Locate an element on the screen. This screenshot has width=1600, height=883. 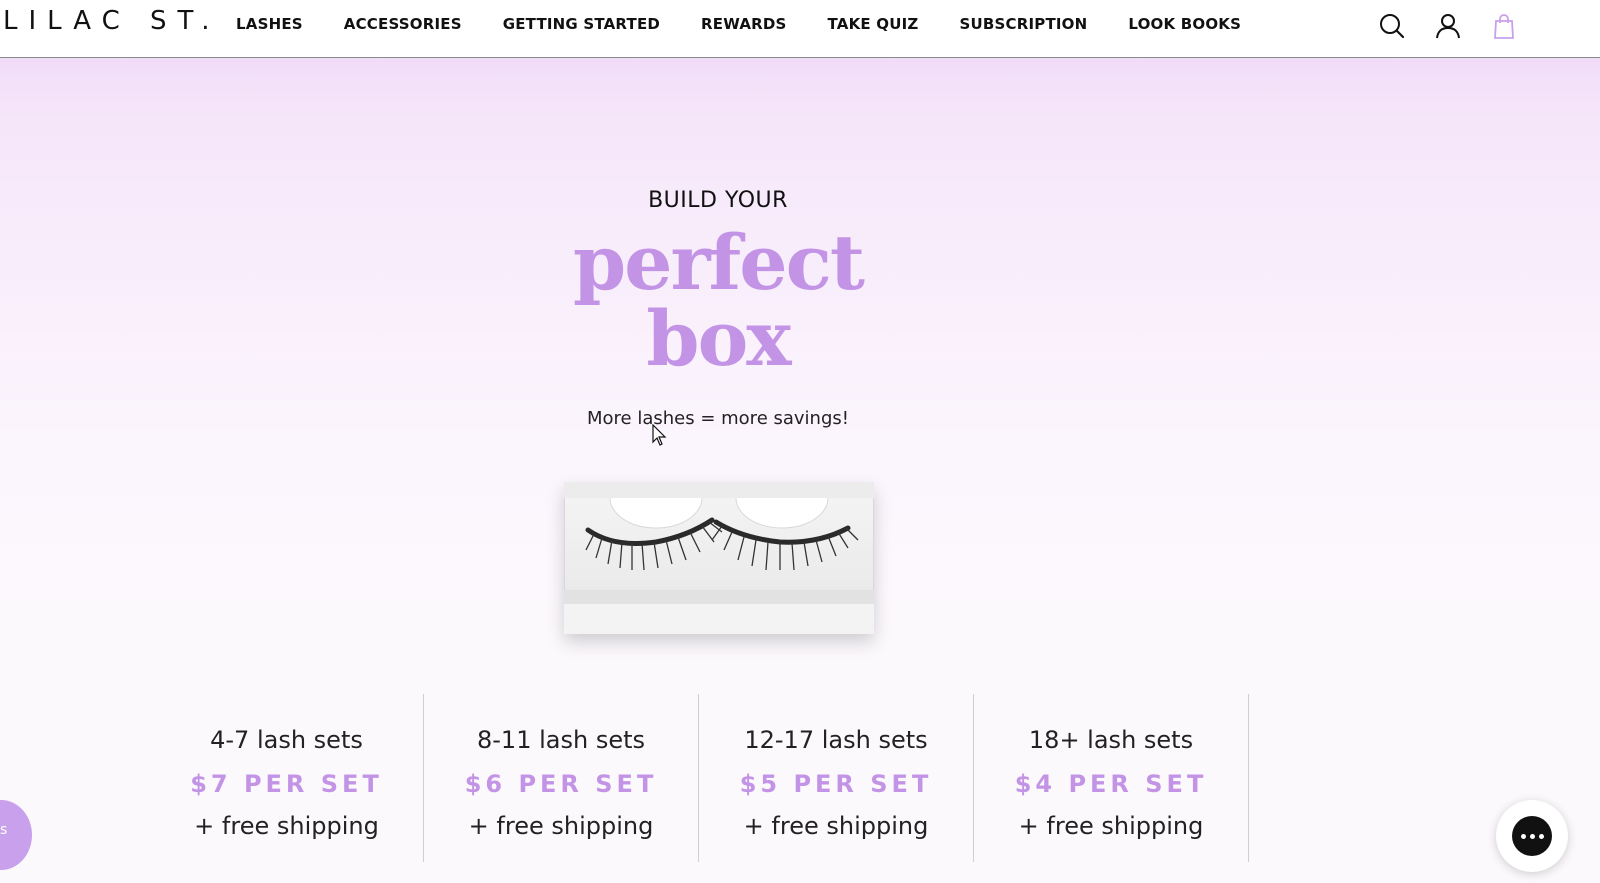
mouse-cursor-icon is located at coordinates (660, 435).